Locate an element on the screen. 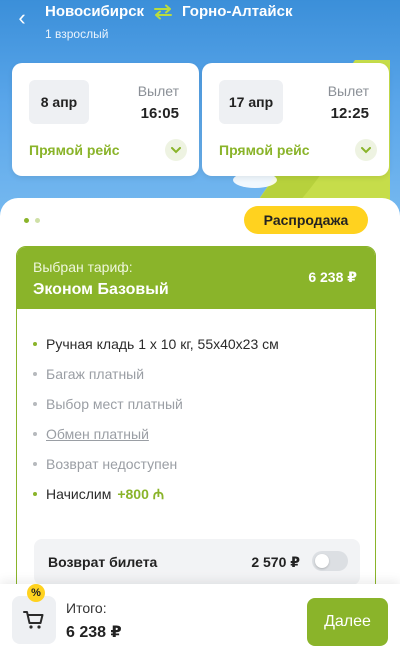 The height and width of the screenshot is (657, 400). departure-time: 16:05 is located at coordinates (159, 113).